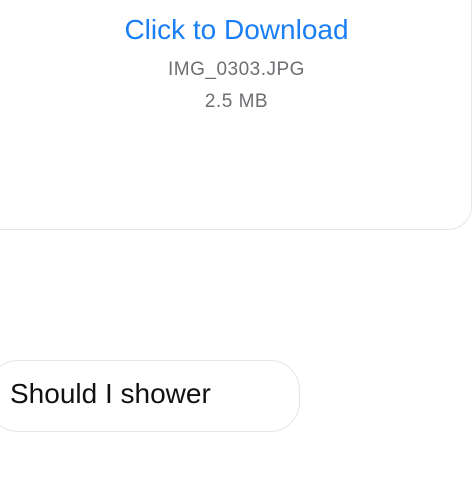 The width and height of the screenshot is (473, 482). I want to click on attachment-file-size: 2.5 MB, so click(236, 101).